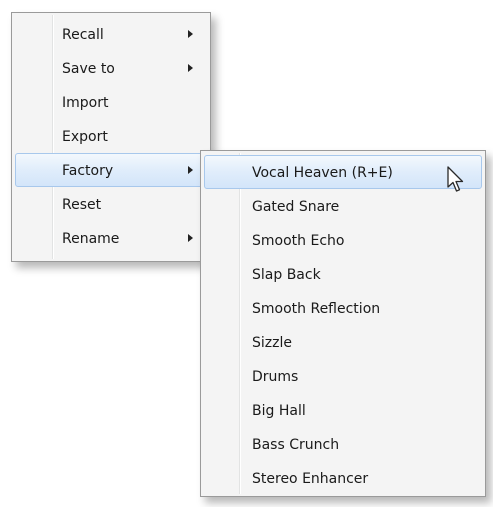 The image size is (493, 507). I want to click on menu-item-label: Save to, so click(88, 69).